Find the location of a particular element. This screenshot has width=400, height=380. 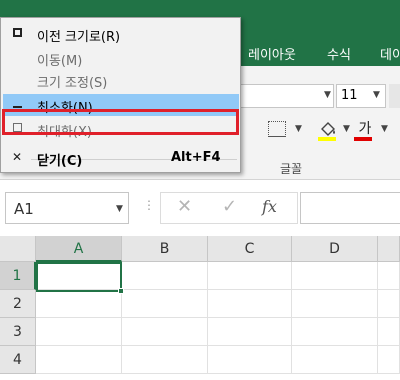

menu-item-restore: 이전 크기로(R) is located at coordinates (121, 34).